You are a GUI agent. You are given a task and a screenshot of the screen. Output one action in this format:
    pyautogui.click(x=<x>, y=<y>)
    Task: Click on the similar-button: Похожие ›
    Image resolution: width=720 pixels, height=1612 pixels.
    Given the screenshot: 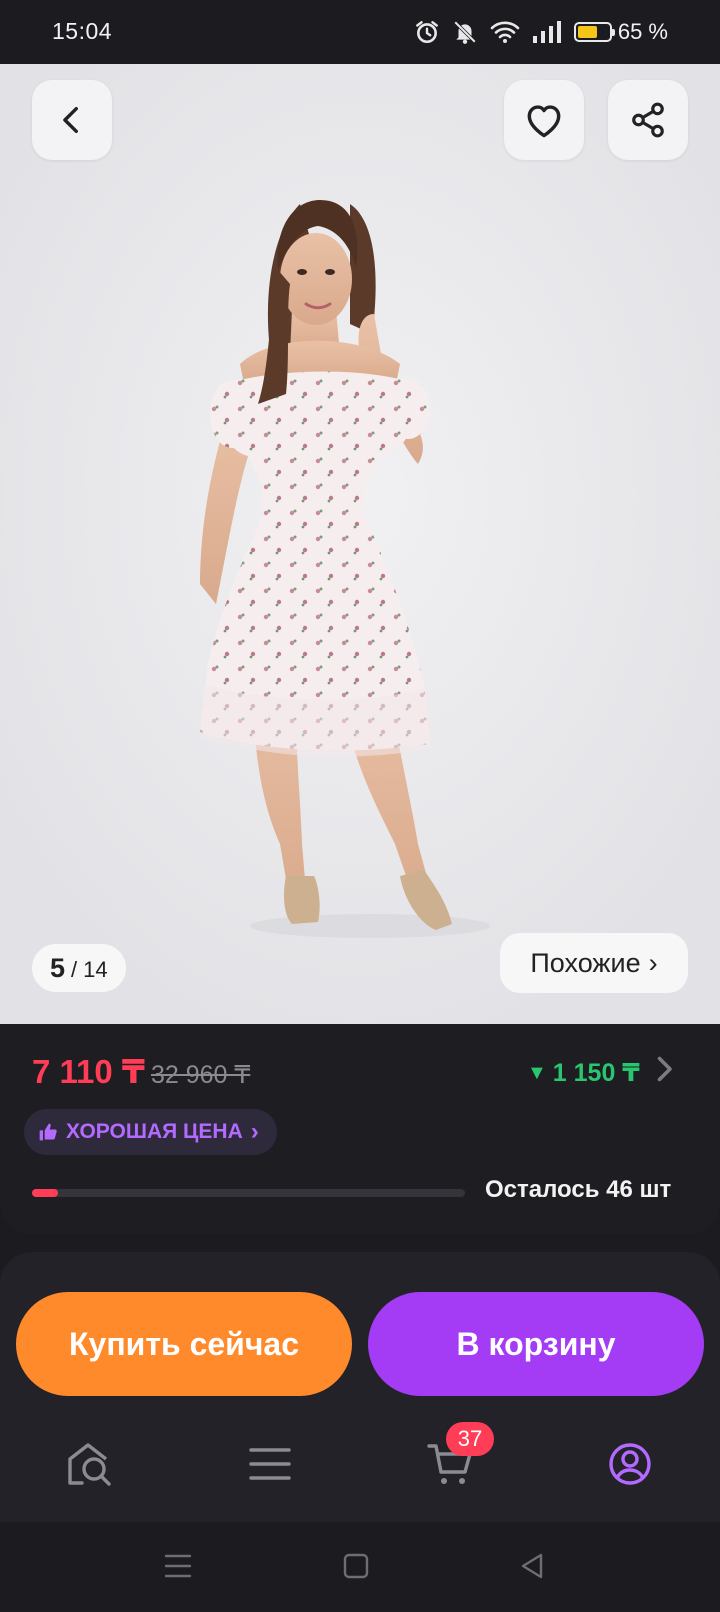 What is the action you would take?
    pyautogui.click(x=594, y=963)
    